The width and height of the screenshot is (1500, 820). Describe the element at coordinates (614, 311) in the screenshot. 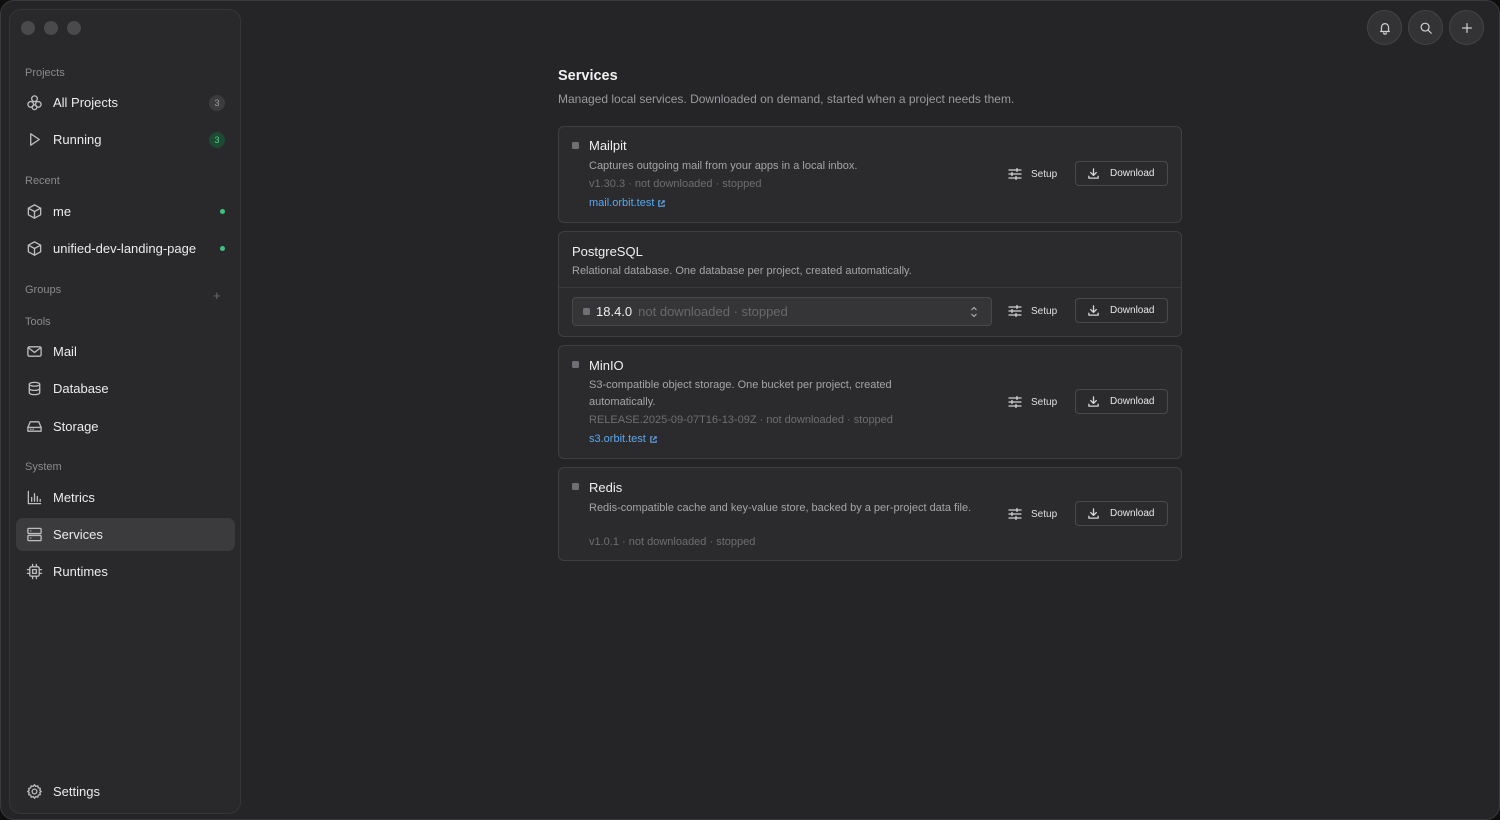

I see `selected-version: 18.4.0` at that location.